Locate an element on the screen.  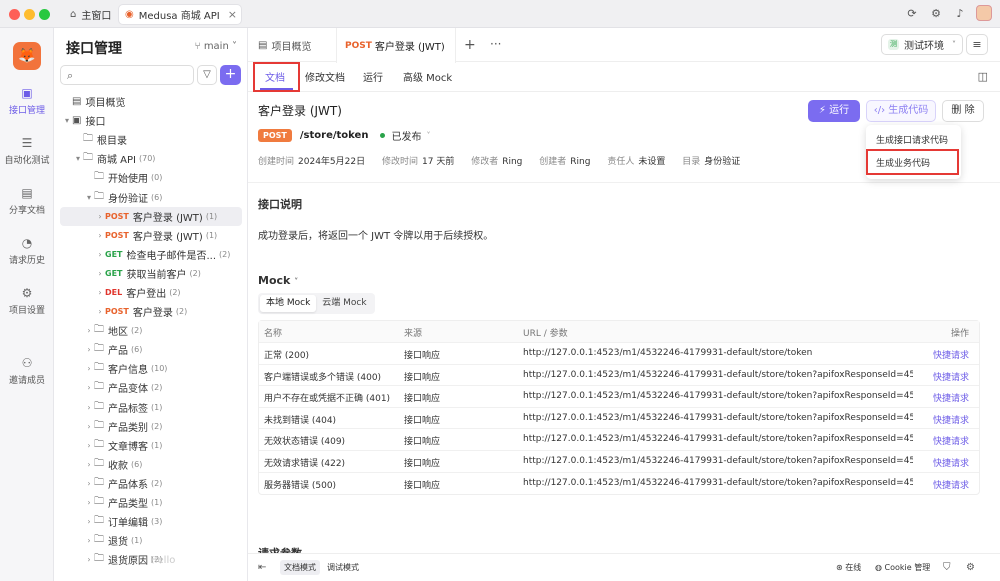
folder-item: › 🗀 退货 (1) is located at coordinates (151, 540).